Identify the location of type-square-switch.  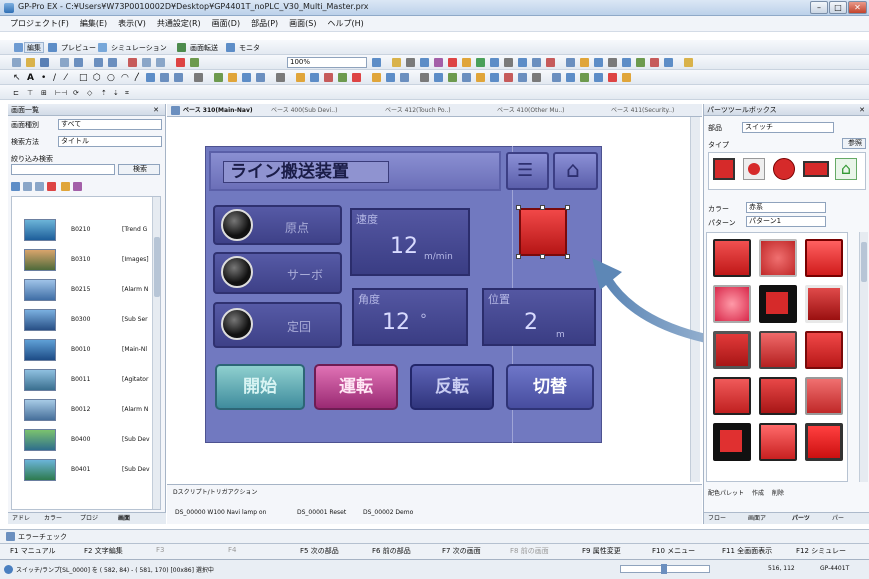
(724, 169).